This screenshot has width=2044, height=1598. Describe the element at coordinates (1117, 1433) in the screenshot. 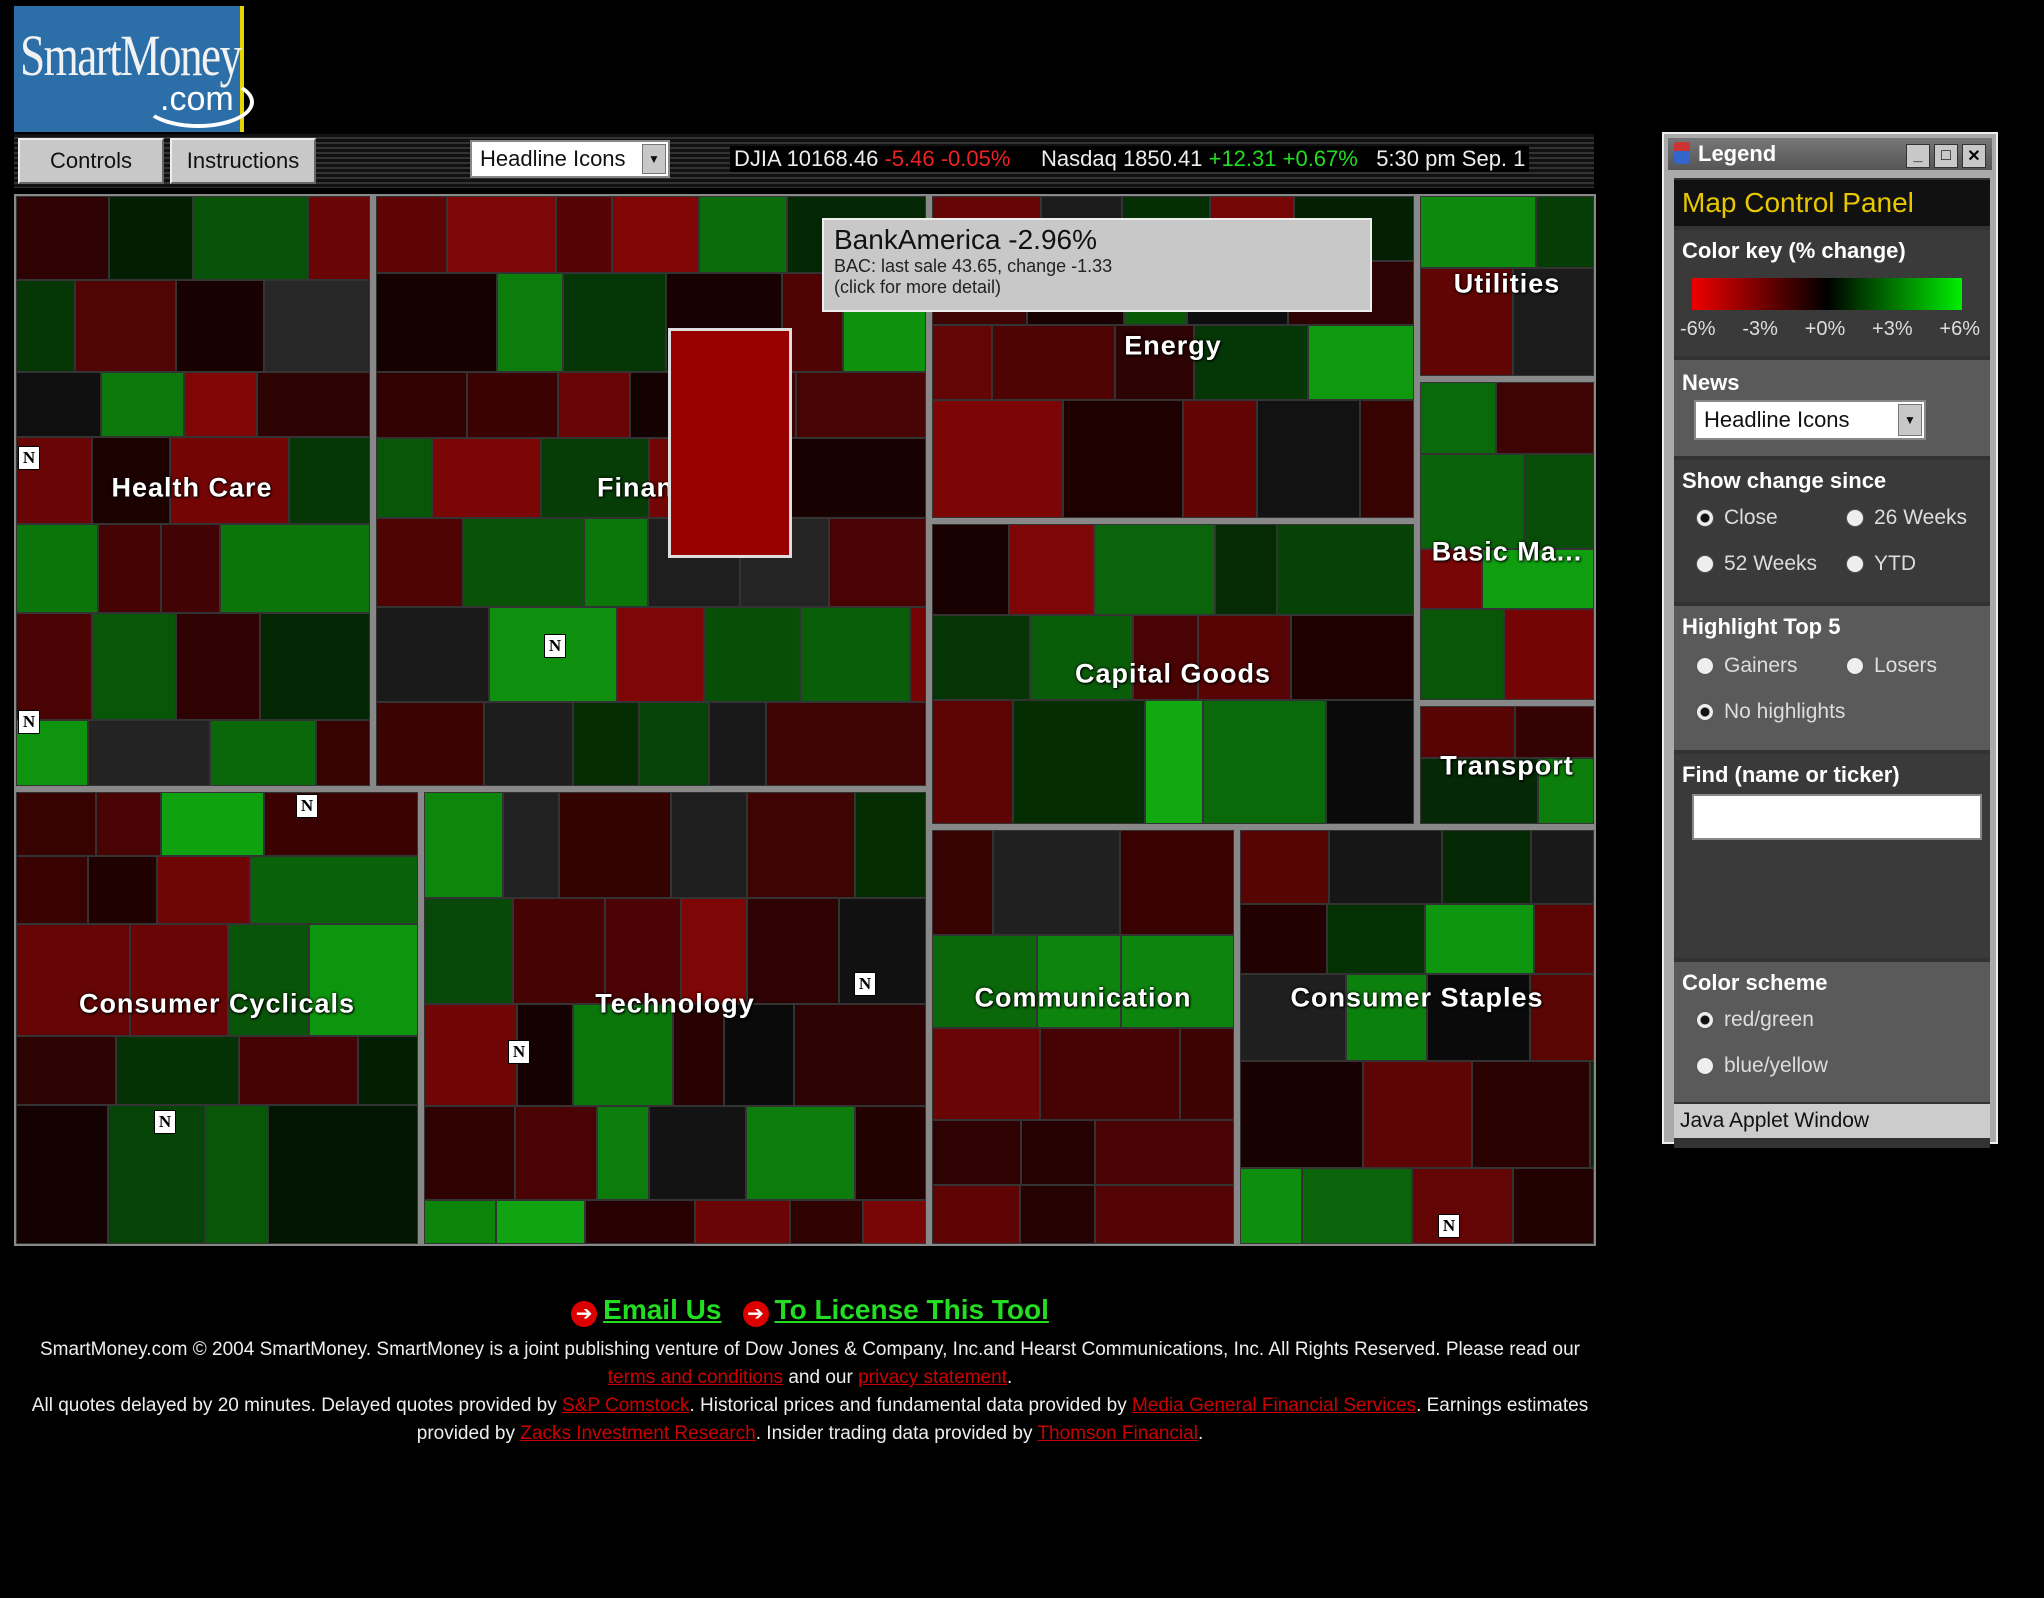

I see `thomson-link: Thomson Financial` at that location.